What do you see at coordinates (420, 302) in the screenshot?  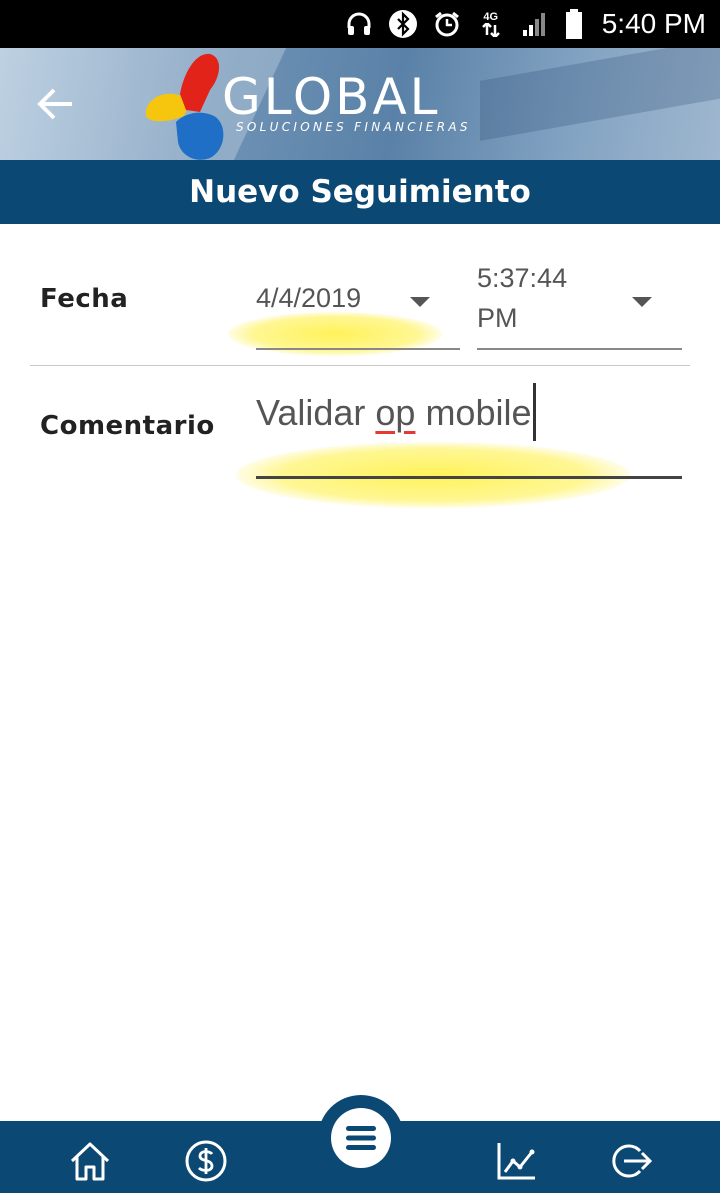 I see `date-dropdown-chevron-icon` at bounding box center [420, 302].